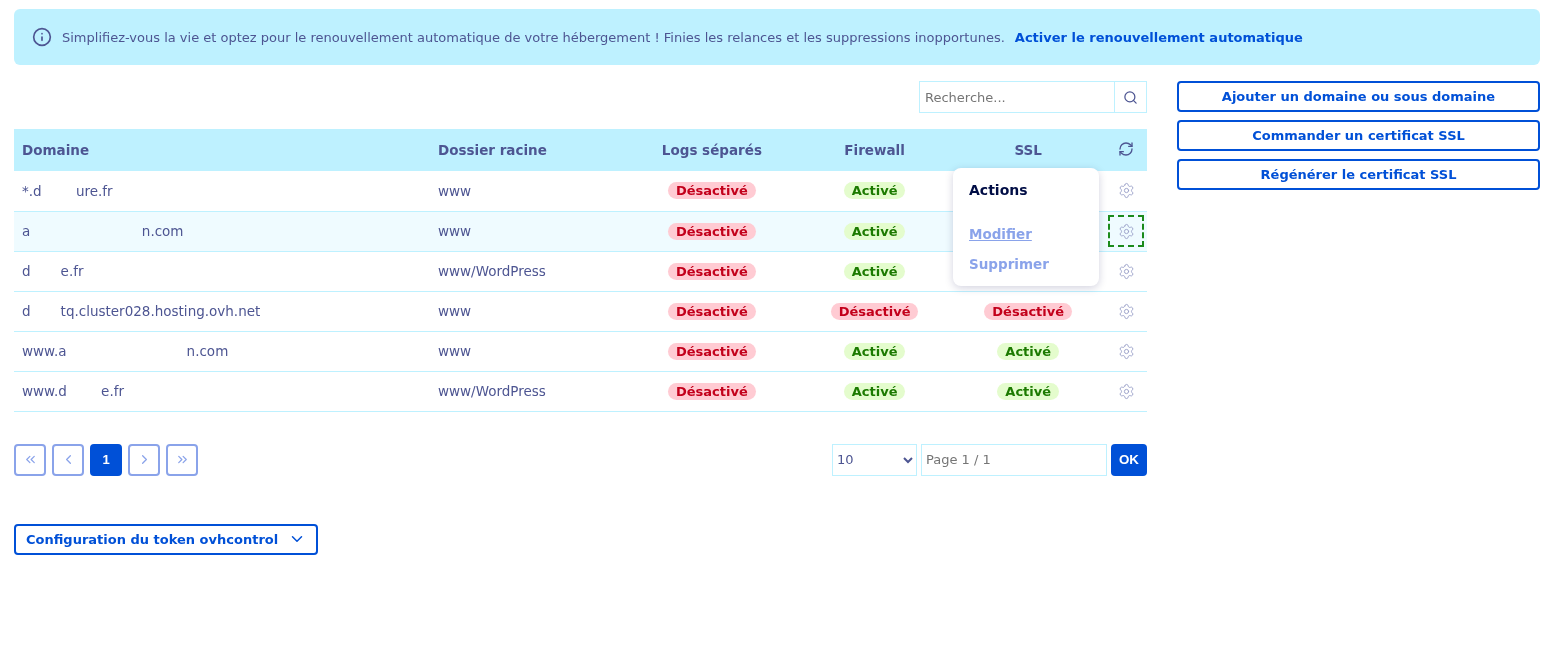 Image resolution: width=1554 pixels, height=648 pixels. What do you see at coordinates (1126, 148) in the screenshot?
I see `refresh-icon` at bounding box center [1126, 148].